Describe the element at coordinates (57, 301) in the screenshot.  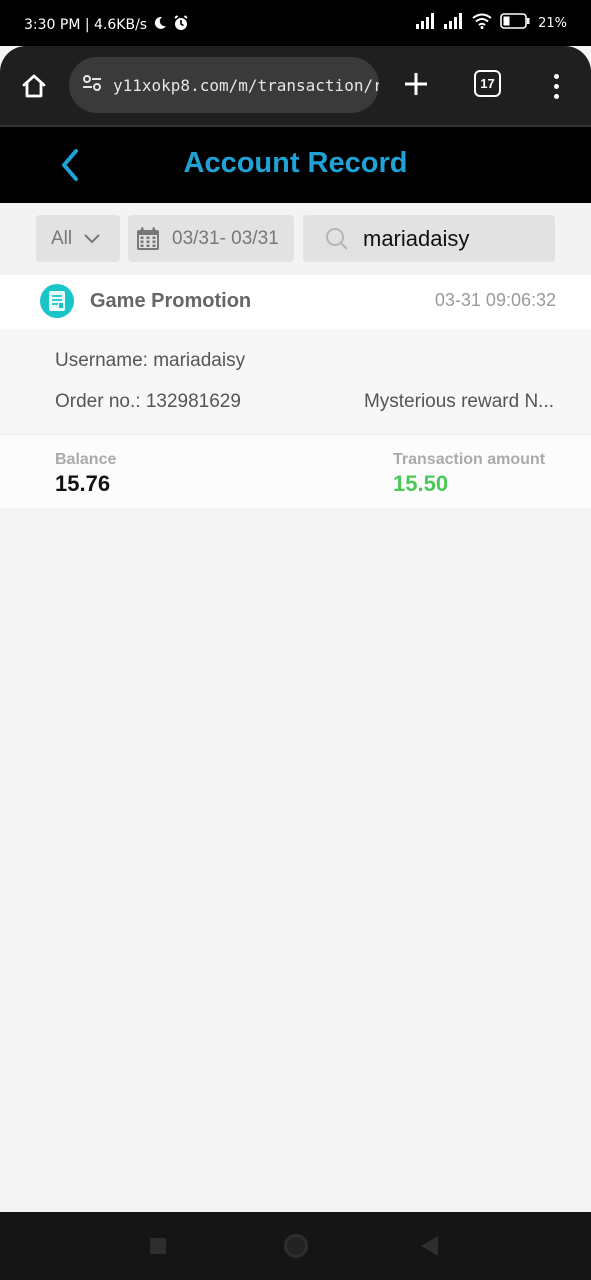
I see `receipt-icon` at that location.